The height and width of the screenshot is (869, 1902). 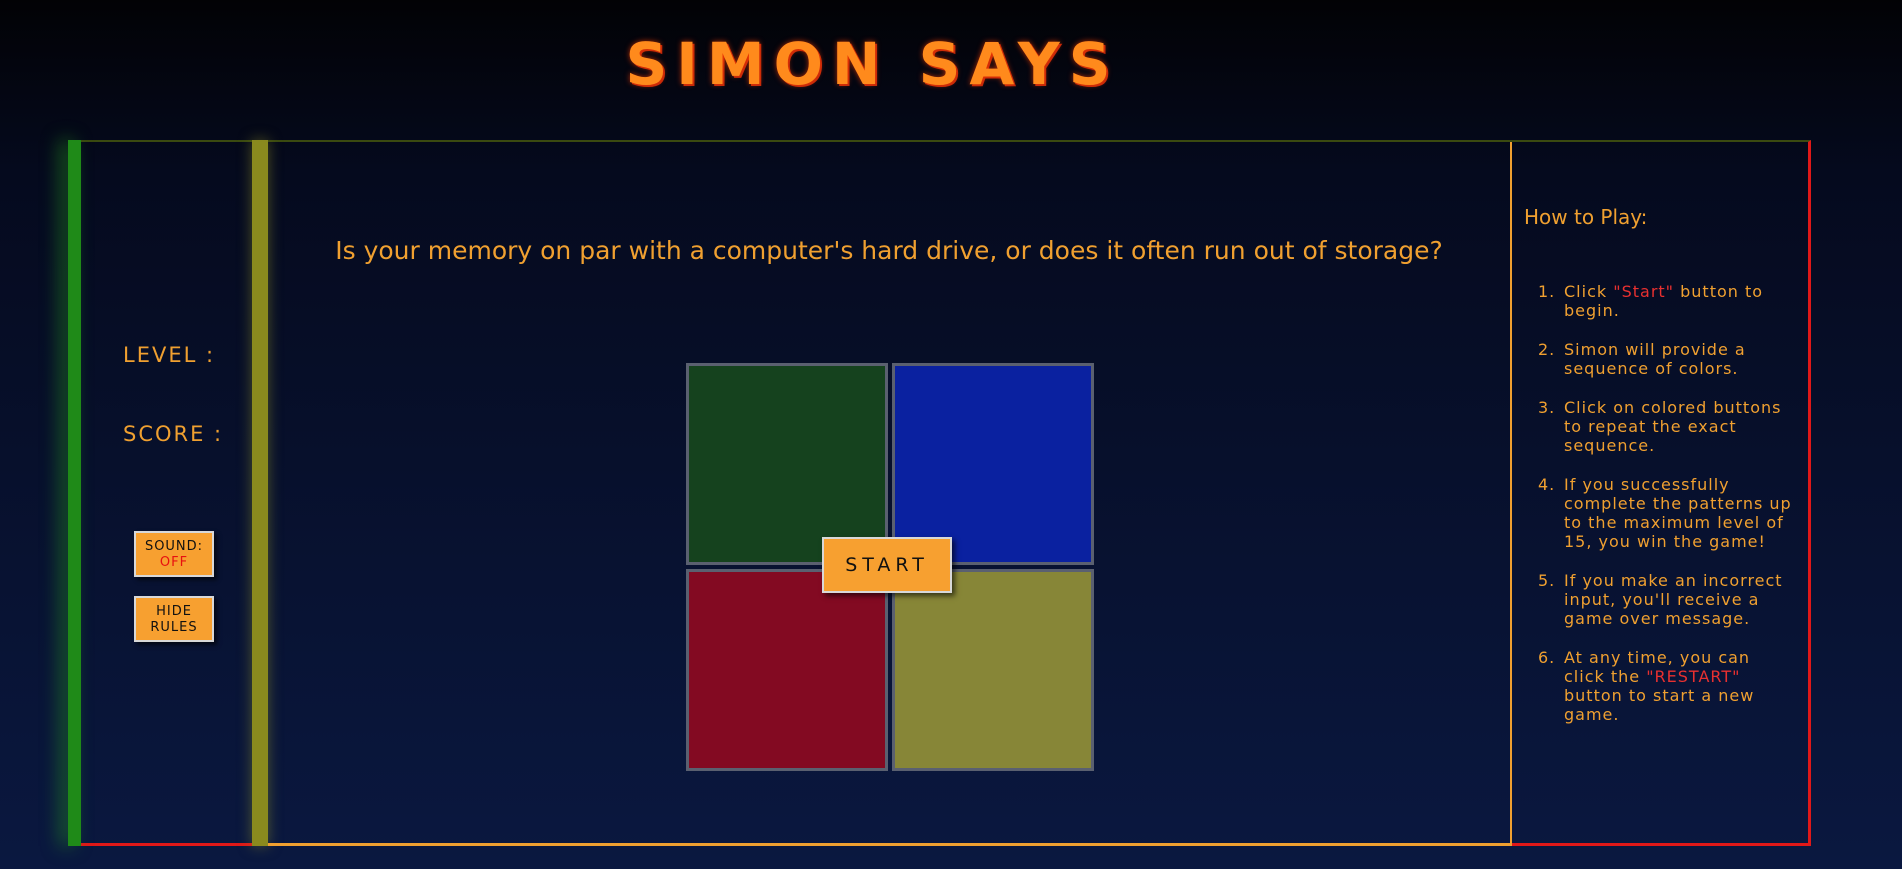 What do you see at coordinates (173, 434) in the screenshot?
I see `score-label: SCORE :` at bounding box center [173, 434].